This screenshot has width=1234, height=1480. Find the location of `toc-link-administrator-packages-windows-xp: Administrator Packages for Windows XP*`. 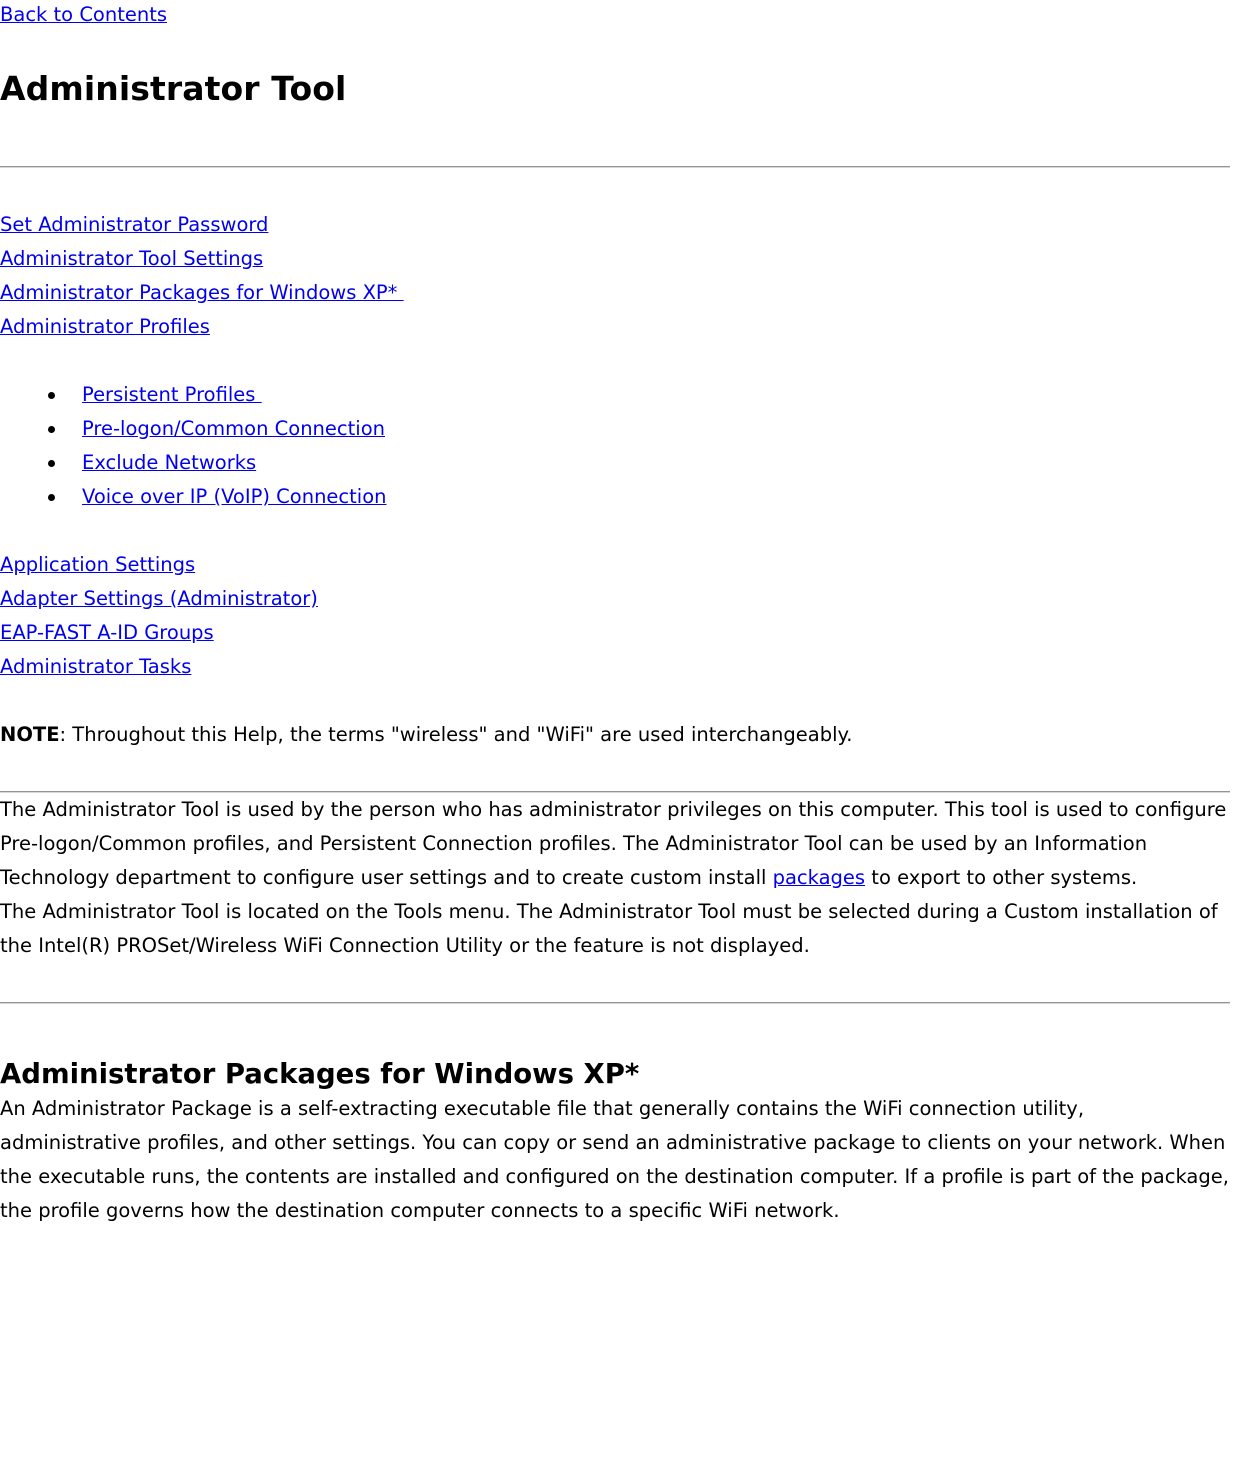

toc-link-administrator-packages-windows-xp: Administrator Packages for Windows XP* is located at coordinates (202, 292).